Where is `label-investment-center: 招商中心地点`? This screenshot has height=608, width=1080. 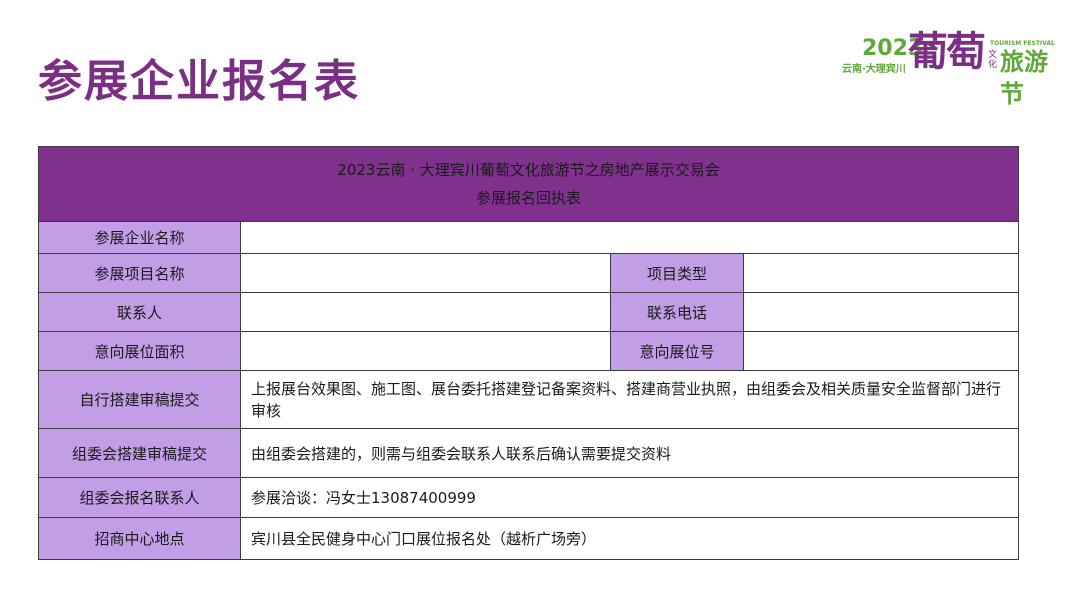 label-investment-center: 招商中心地点 is located at coordinates (139, 538).